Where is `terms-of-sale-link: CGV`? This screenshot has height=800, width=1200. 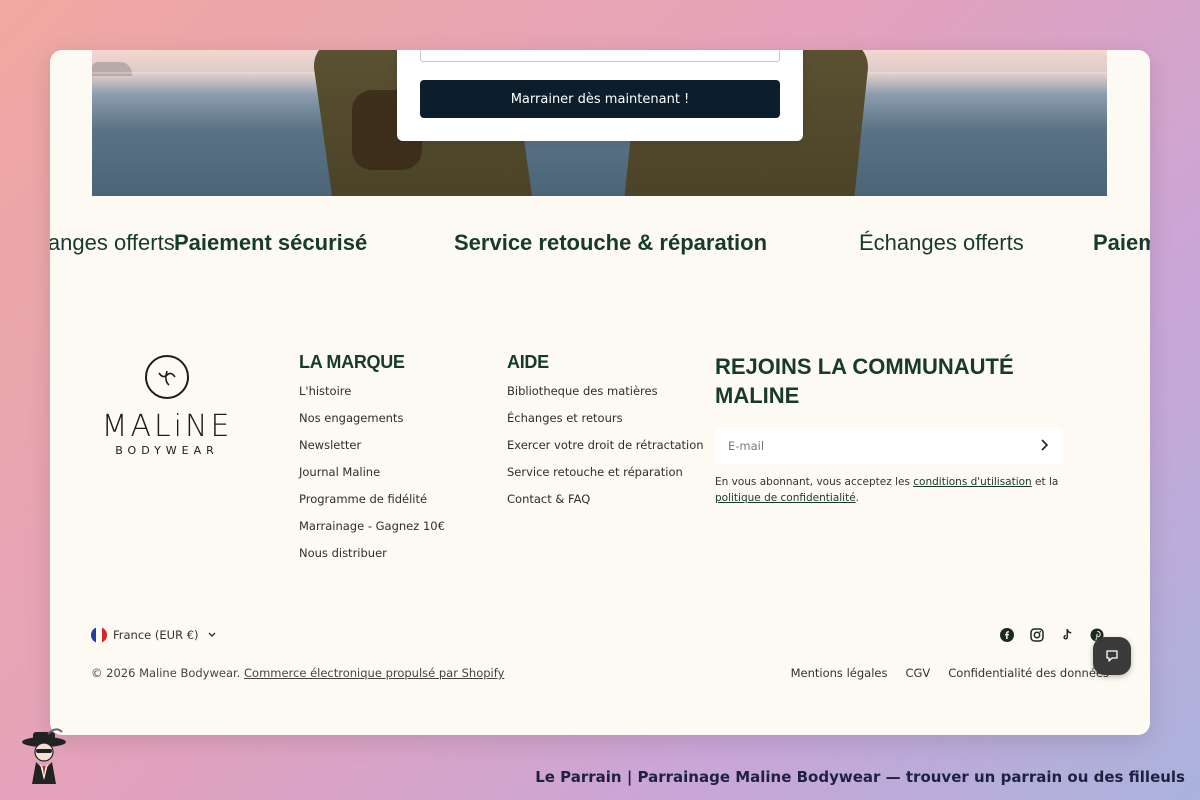
terms-of-sale-link: CGV is located at coordinates (917, 673).